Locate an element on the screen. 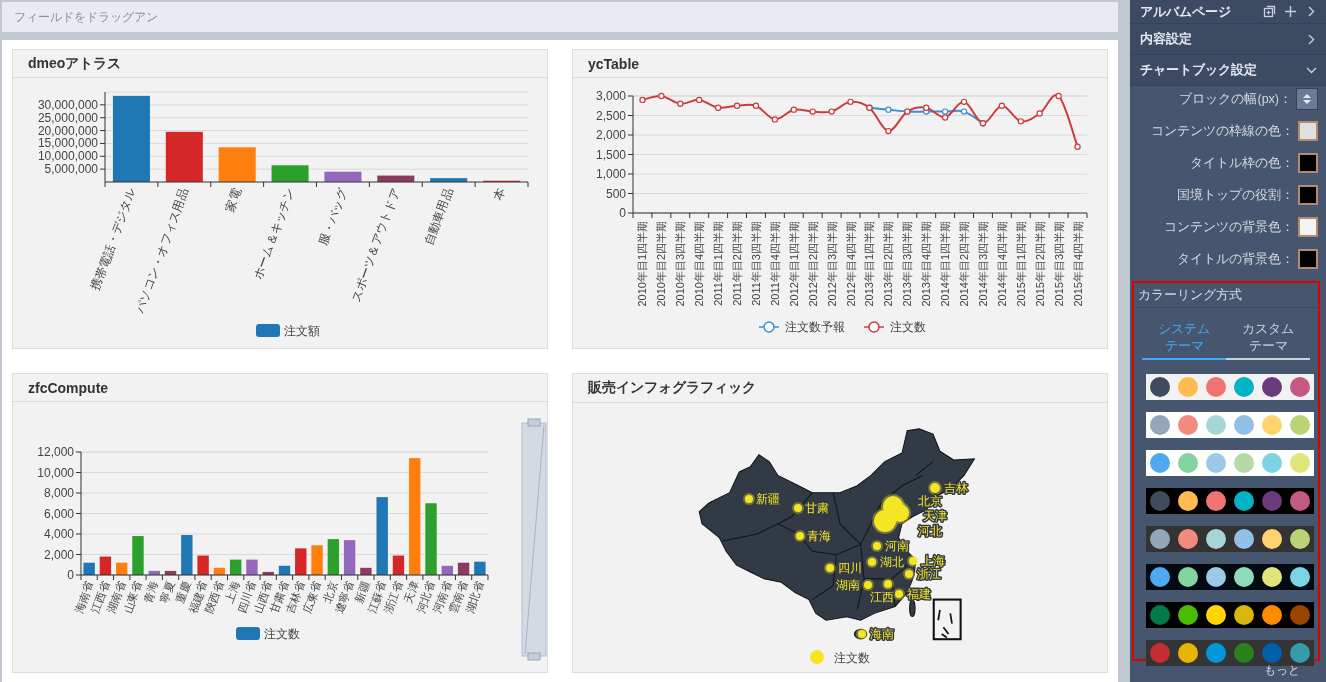  axis-label: 1,000 is located at coordinates (610, 174).